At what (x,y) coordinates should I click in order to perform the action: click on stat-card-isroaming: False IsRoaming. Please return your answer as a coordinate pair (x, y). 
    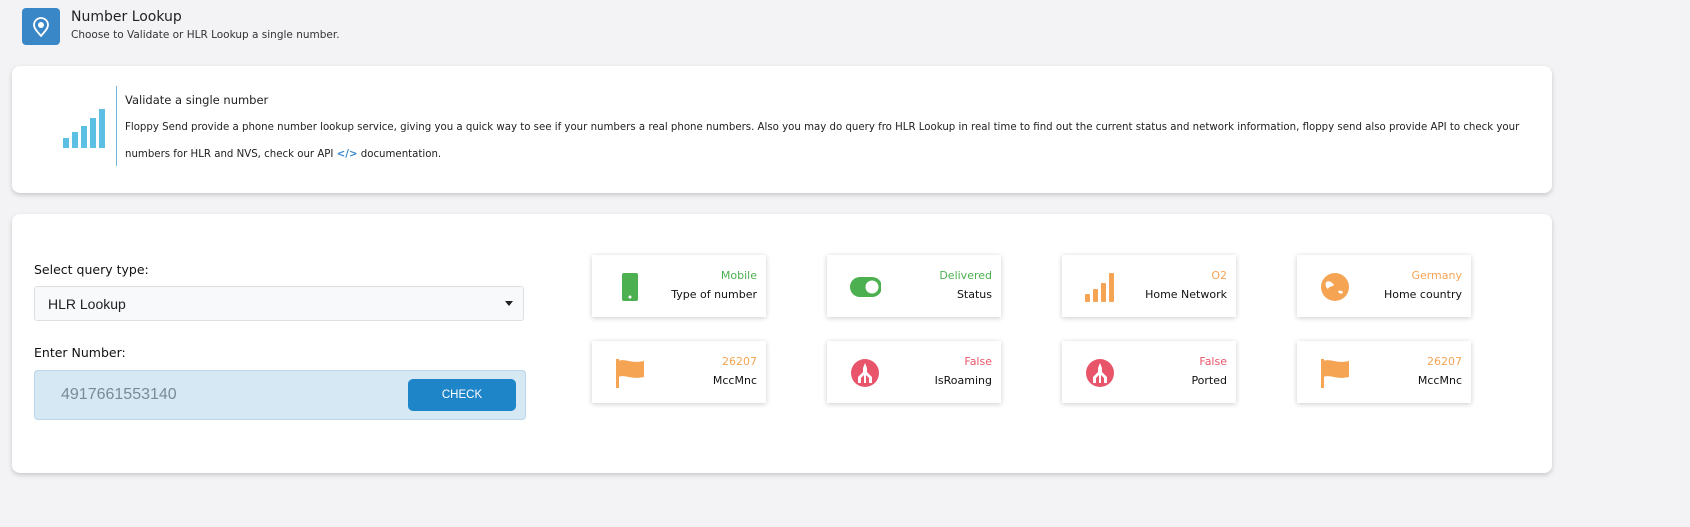
    Looking at the image, I should click on (914, 372).